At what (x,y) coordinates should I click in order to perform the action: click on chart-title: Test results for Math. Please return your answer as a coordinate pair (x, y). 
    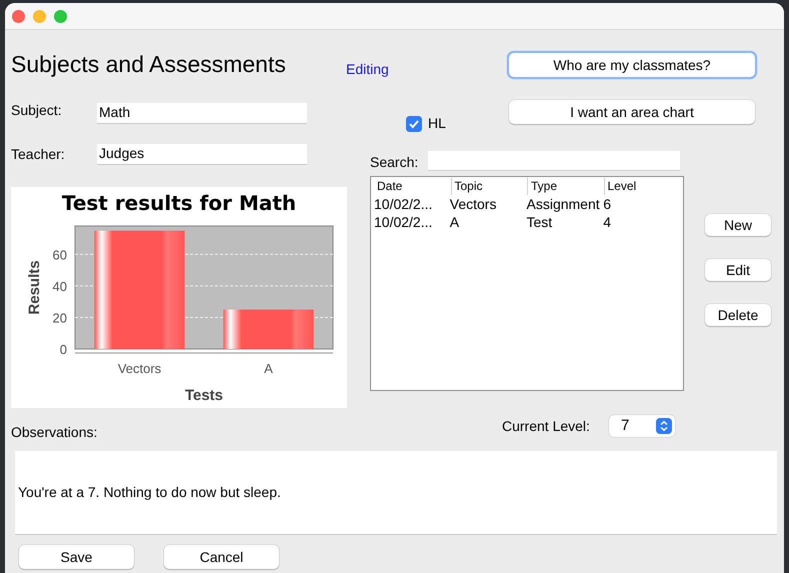
    Looking at the image, I should click on (179, 203).